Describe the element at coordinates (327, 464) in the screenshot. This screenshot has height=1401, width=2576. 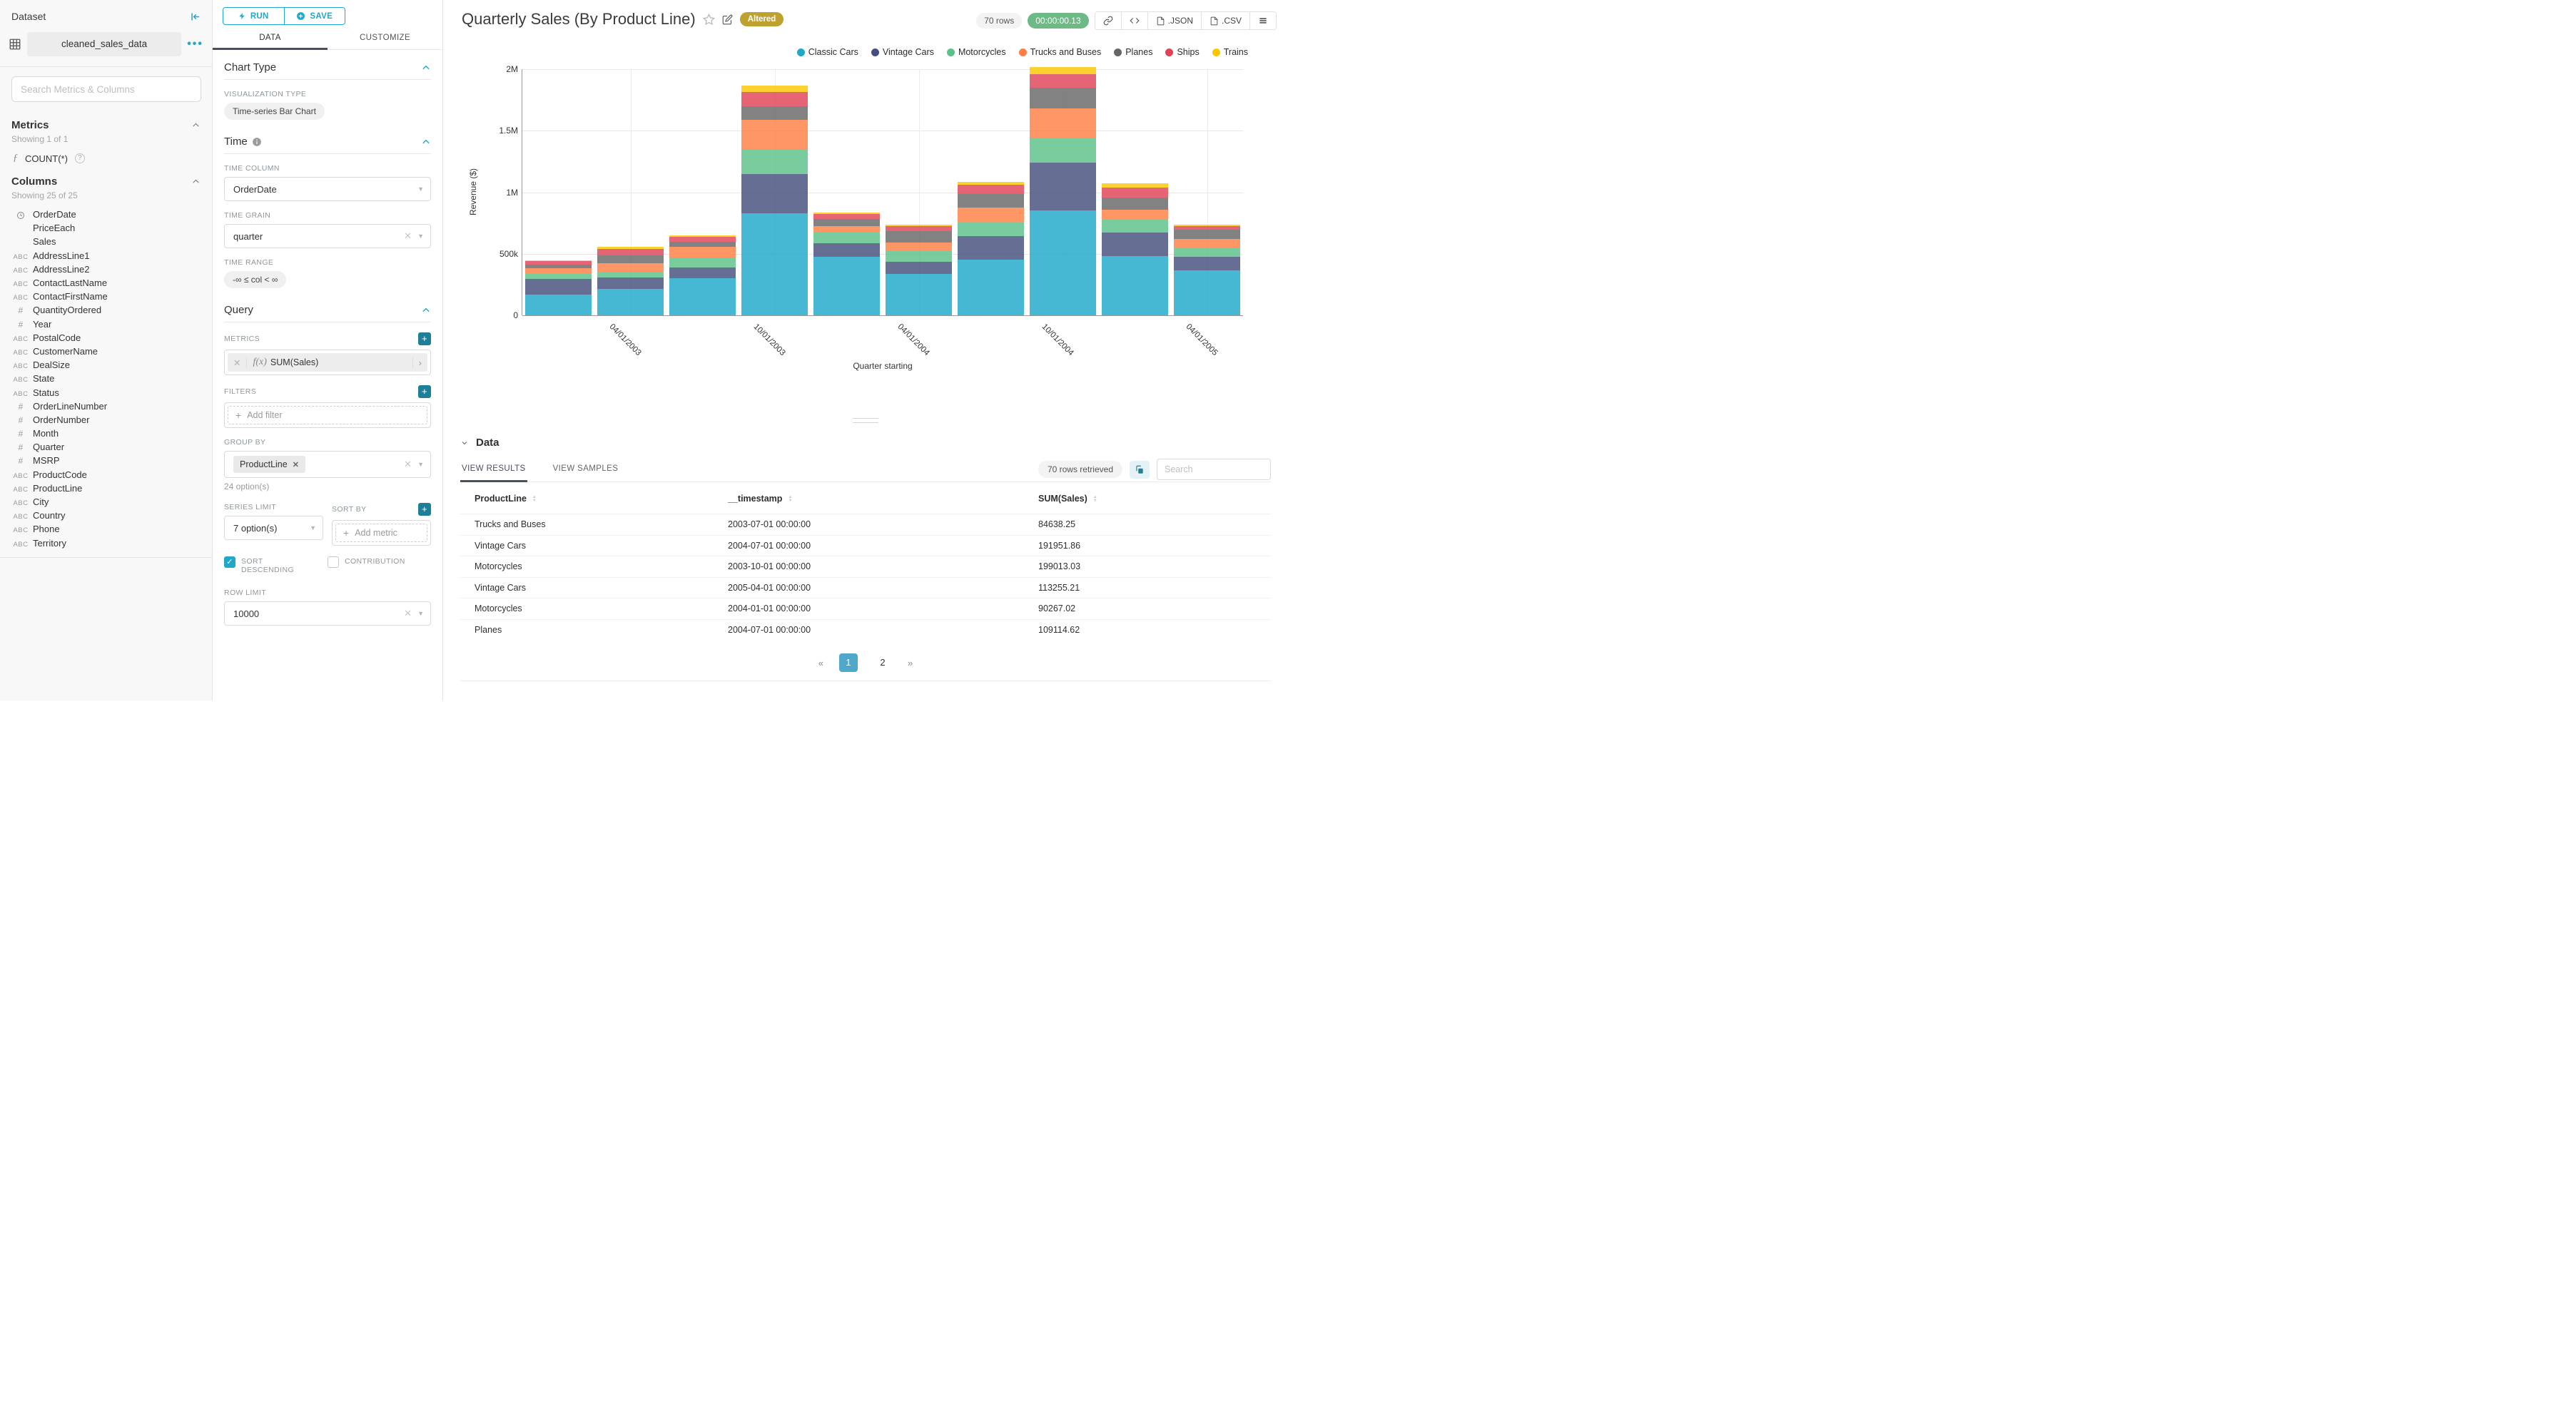
I see `group-by-select: ProductLine ✕ ✕ ▼` at that location.